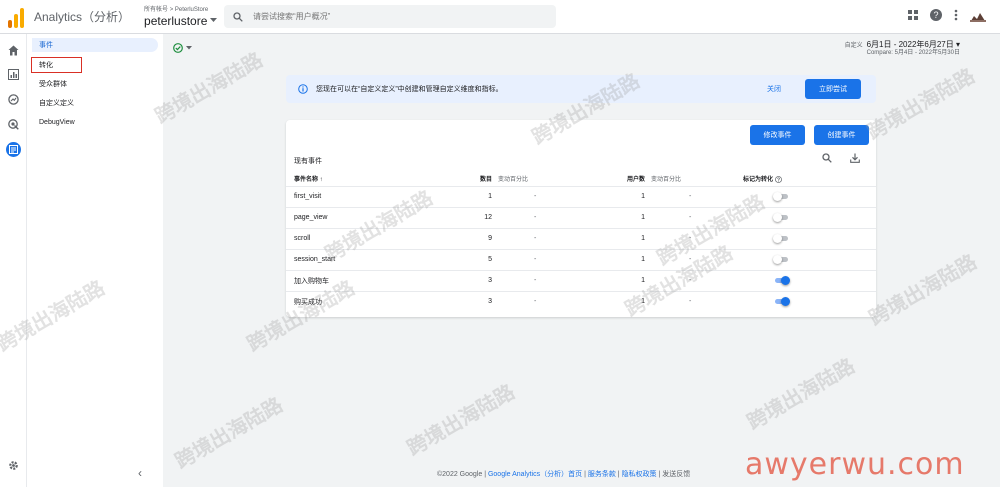  What do you see at coordinates (364, 238) in the screenshot?
I see `event-name-cell: scroll` at bounding box center [364, 238].